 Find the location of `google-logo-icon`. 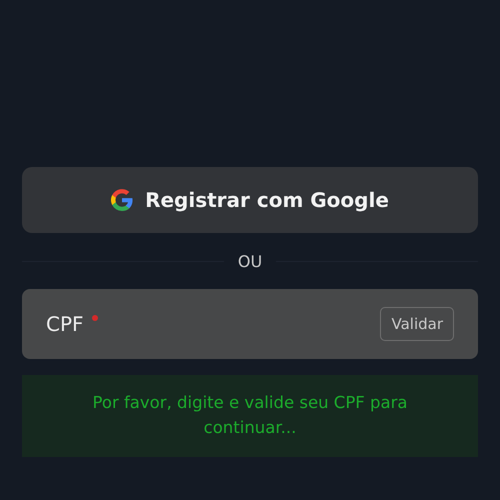

google-logo-icon is located at coordinates (122, 200).